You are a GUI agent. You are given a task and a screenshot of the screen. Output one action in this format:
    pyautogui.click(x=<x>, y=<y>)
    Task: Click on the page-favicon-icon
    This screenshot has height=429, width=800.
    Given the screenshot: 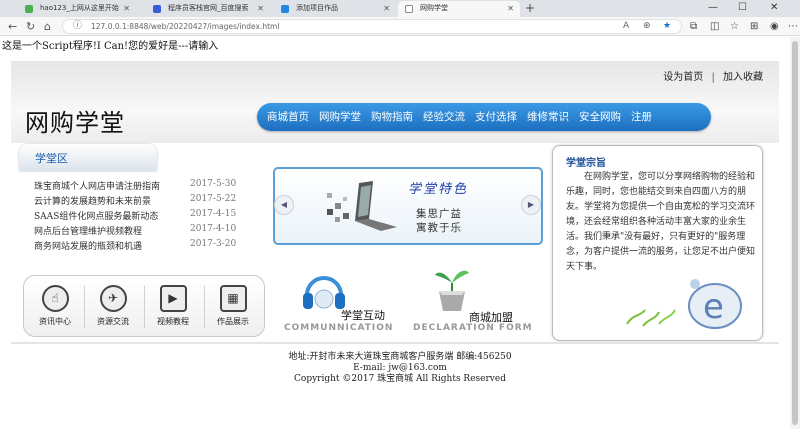 What is the action you would take?
    pyautogui.click(x=409, y=9)
    